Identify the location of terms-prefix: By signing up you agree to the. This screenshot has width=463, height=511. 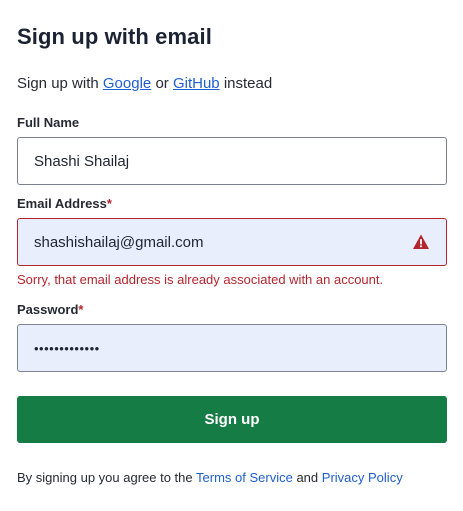
(105, 477).